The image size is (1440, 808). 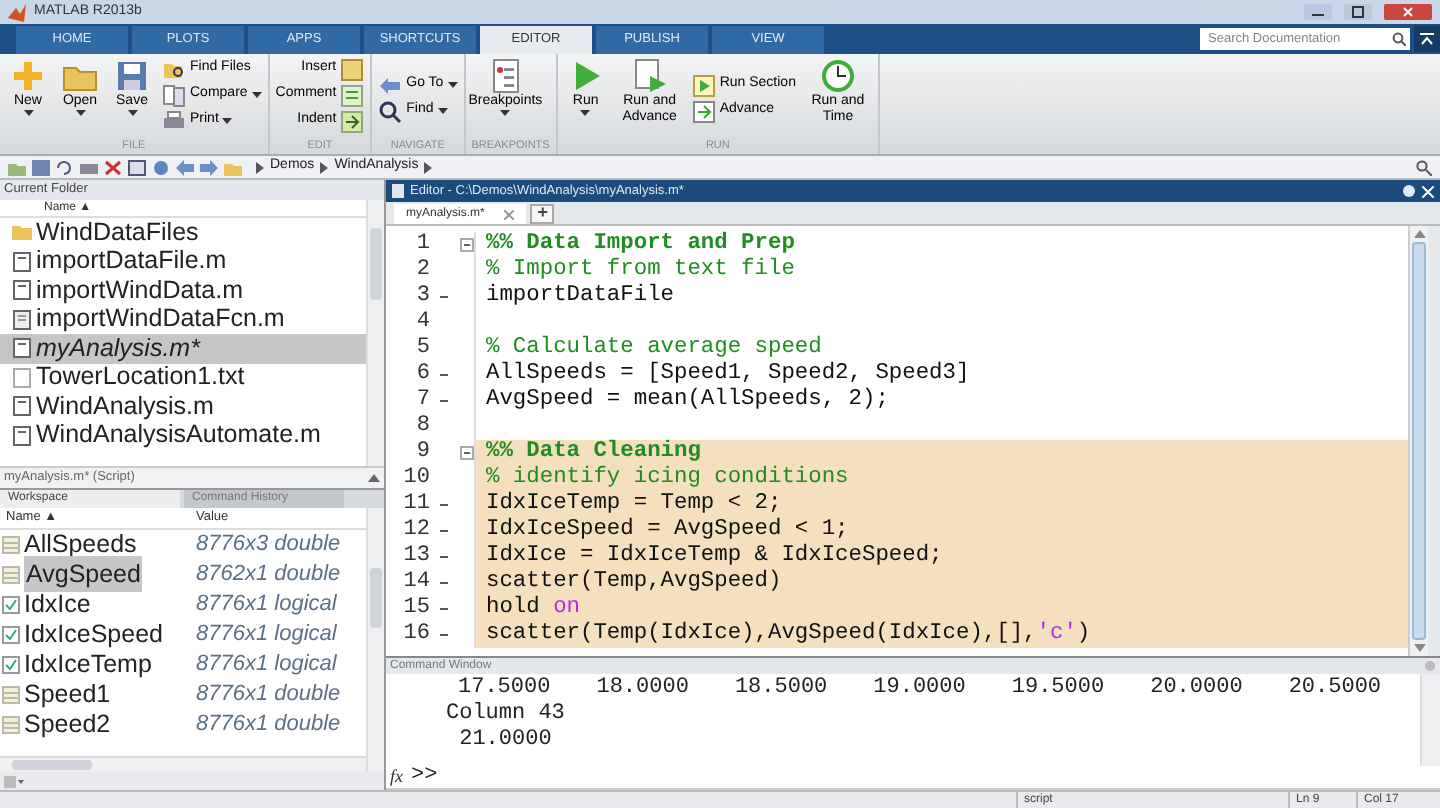 What do you see at coordinates (183, 435) in the screenshot?
I see `file-row: WindAnalysisAutomate.m` at bounding box center [183, 435].